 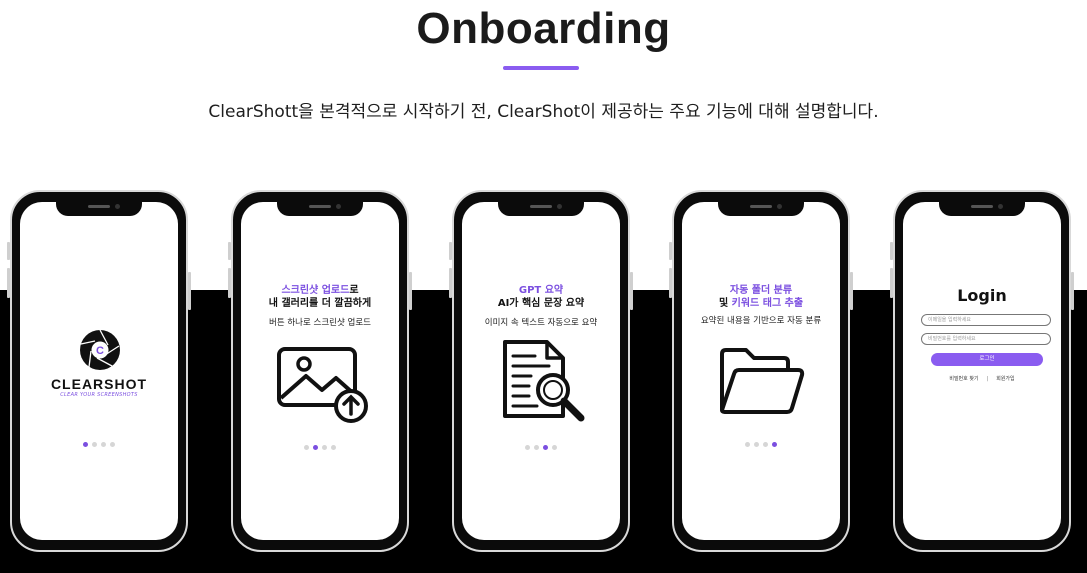 What do you see at coordinates (762, 381) in the screenshot?
I see `folder-icon` at bounding box center [762, 381].